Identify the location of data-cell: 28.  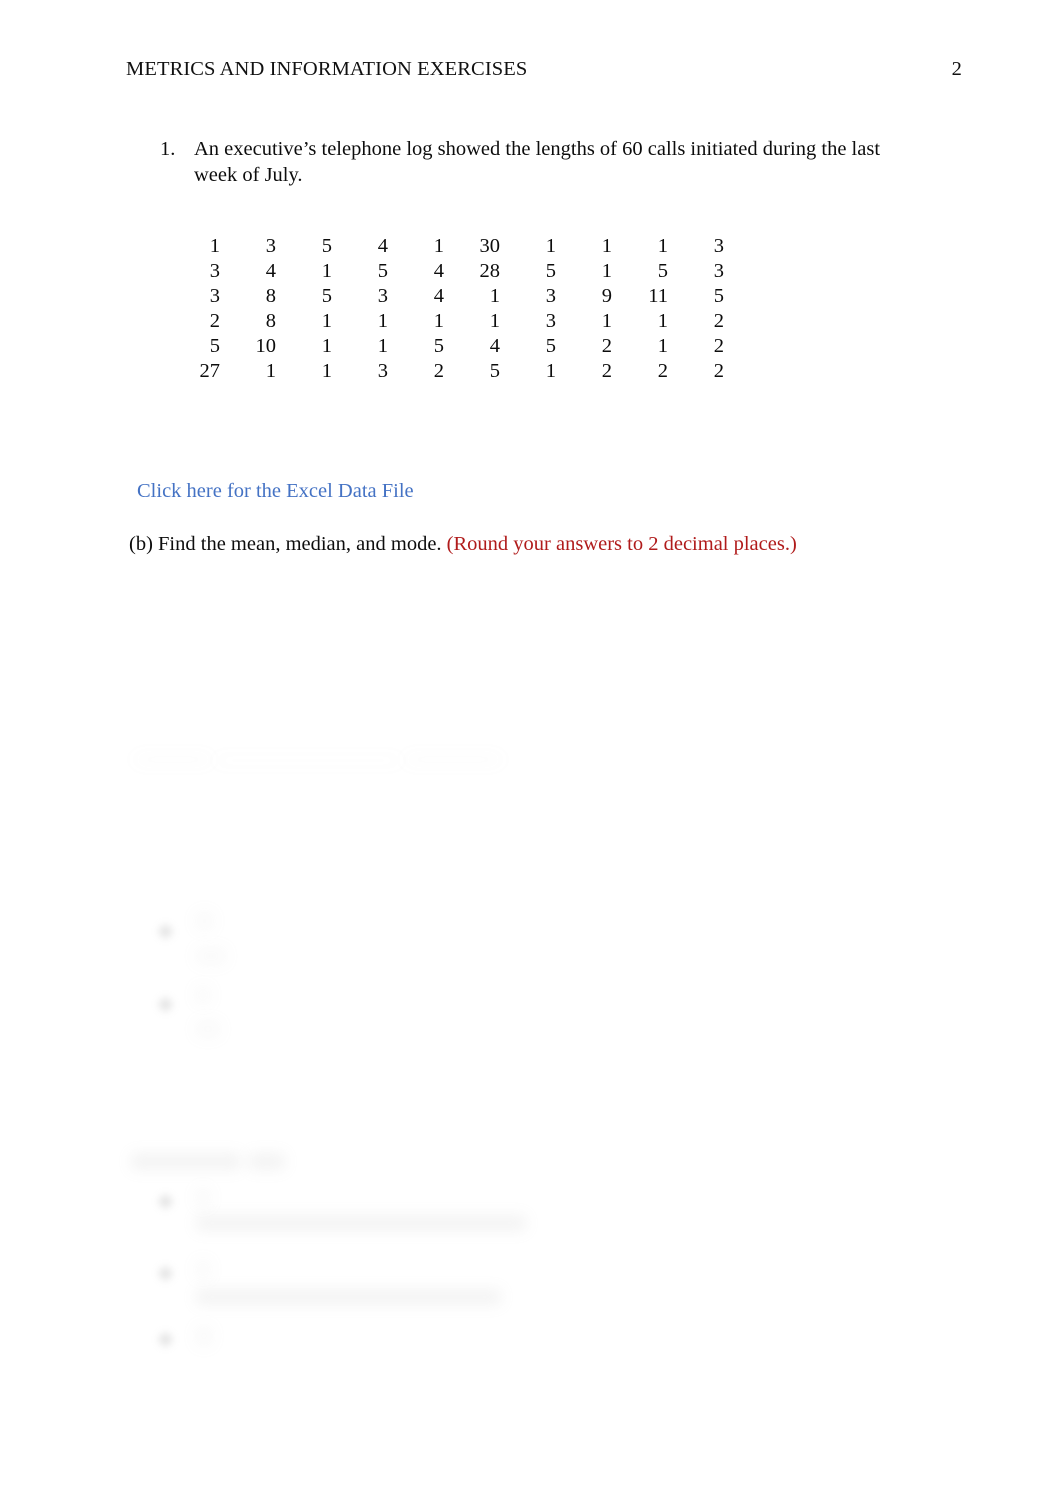
(490, 271).